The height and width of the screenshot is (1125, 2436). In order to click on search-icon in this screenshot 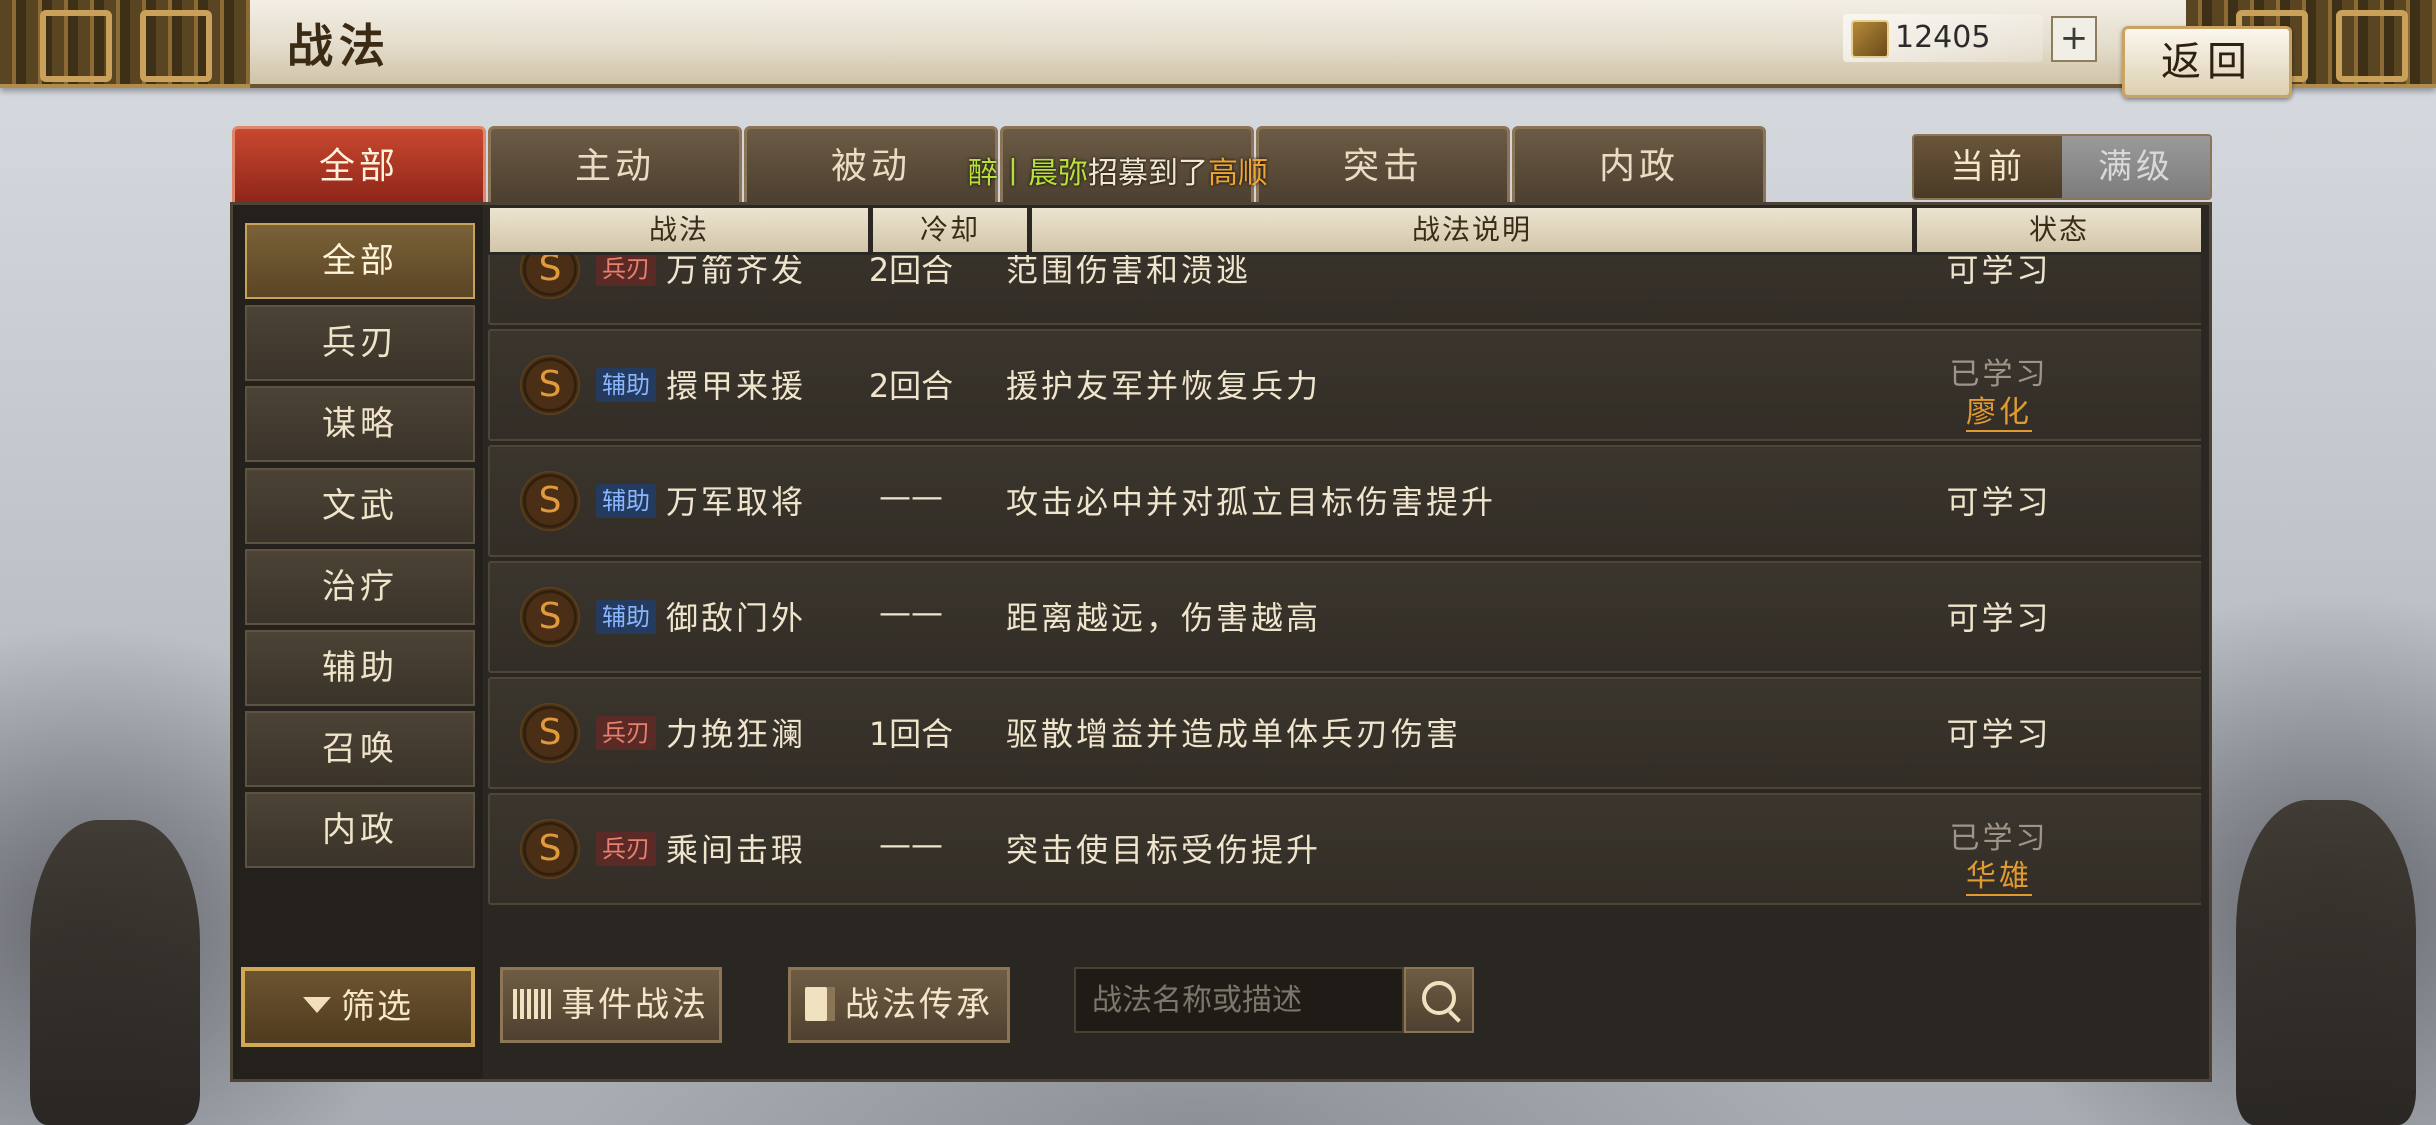, I will do `click(1439, 998)`.